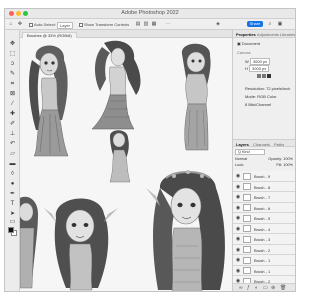 This screenshot has width=320, height=301. What do you see at coordinates (81, 25) in the screenshot?
I see `transform-controls-box` at bounding box center [81, 25].